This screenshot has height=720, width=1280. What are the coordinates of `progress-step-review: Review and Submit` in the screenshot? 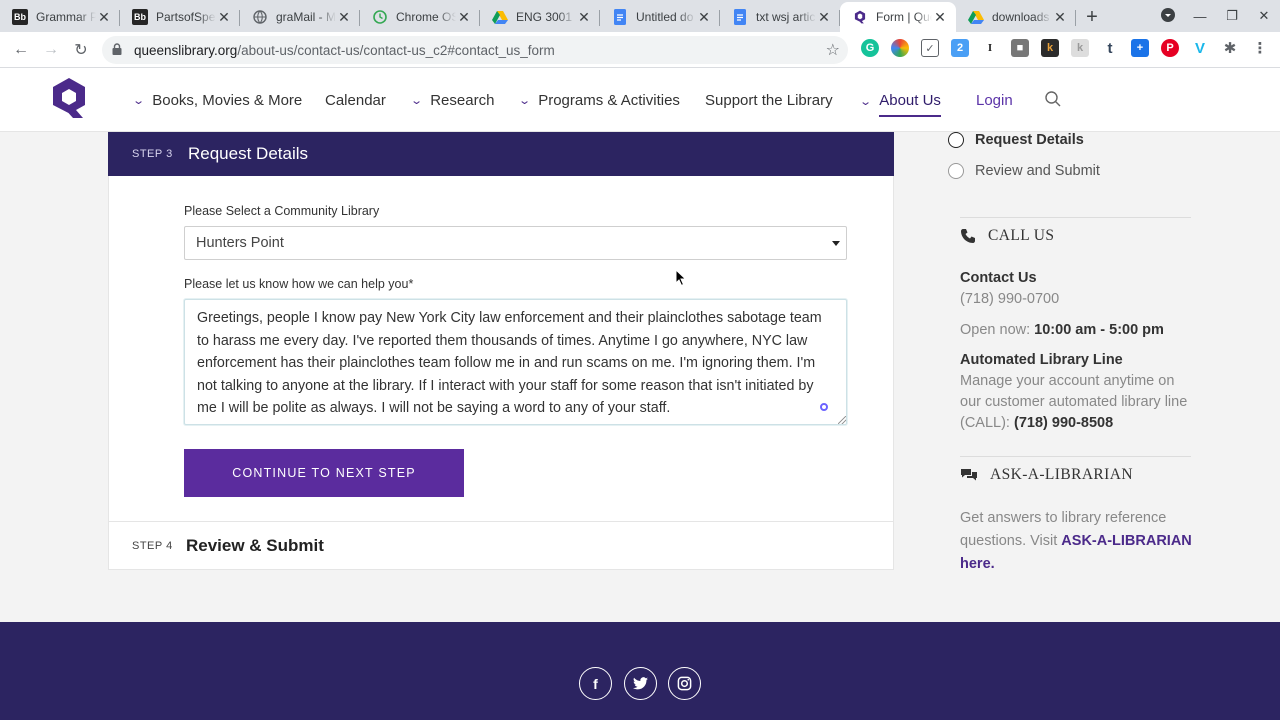 It's located at (1024, 171).